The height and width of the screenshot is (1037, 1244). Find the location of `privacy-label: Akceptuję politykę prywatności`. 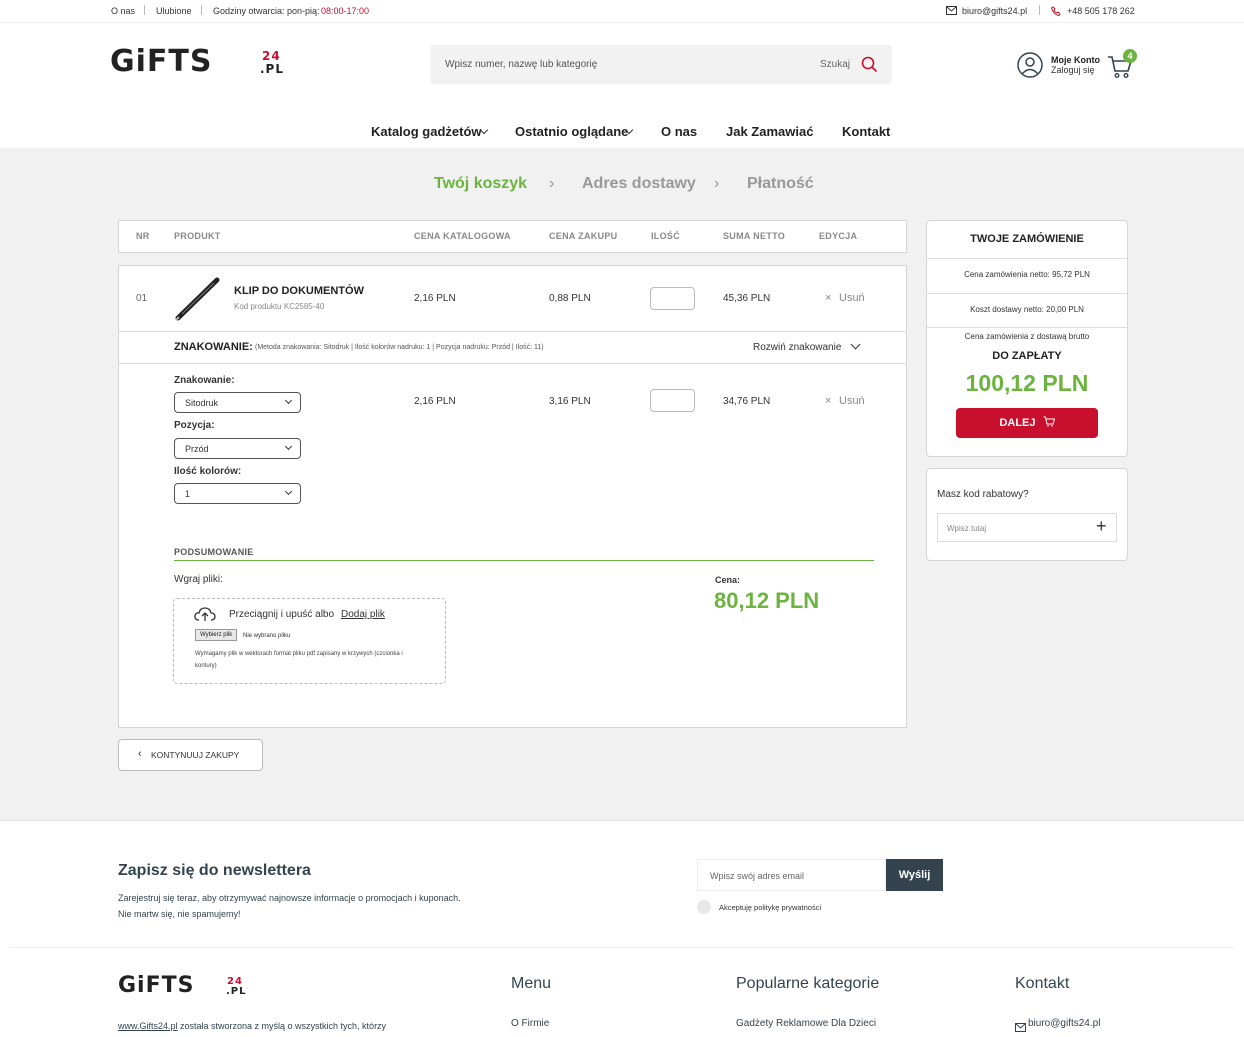

privacy-label: Akceptuję politykę prywatności is located at coordinates (770, 907).